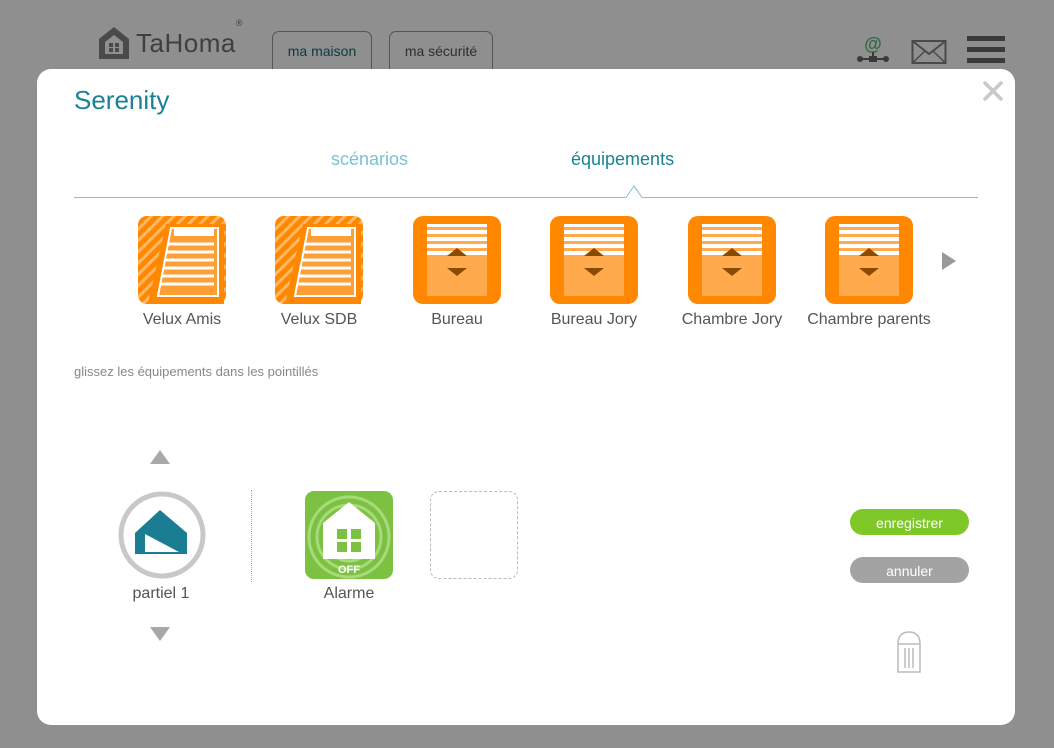 This screenshot has width=1054, height=748. Describe the element at coordinates (909, 652) in the screenshot. I see `trash-icon` at that location.